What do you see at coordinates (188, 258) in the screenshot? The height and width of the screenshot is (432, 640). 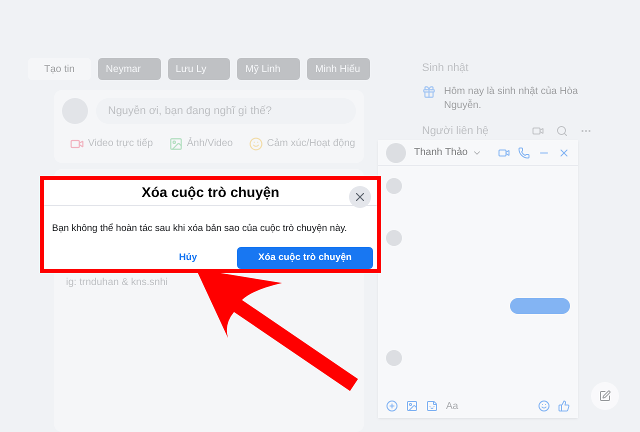 I see `cancel-link: Hủy` at bounding box center [188, 258].